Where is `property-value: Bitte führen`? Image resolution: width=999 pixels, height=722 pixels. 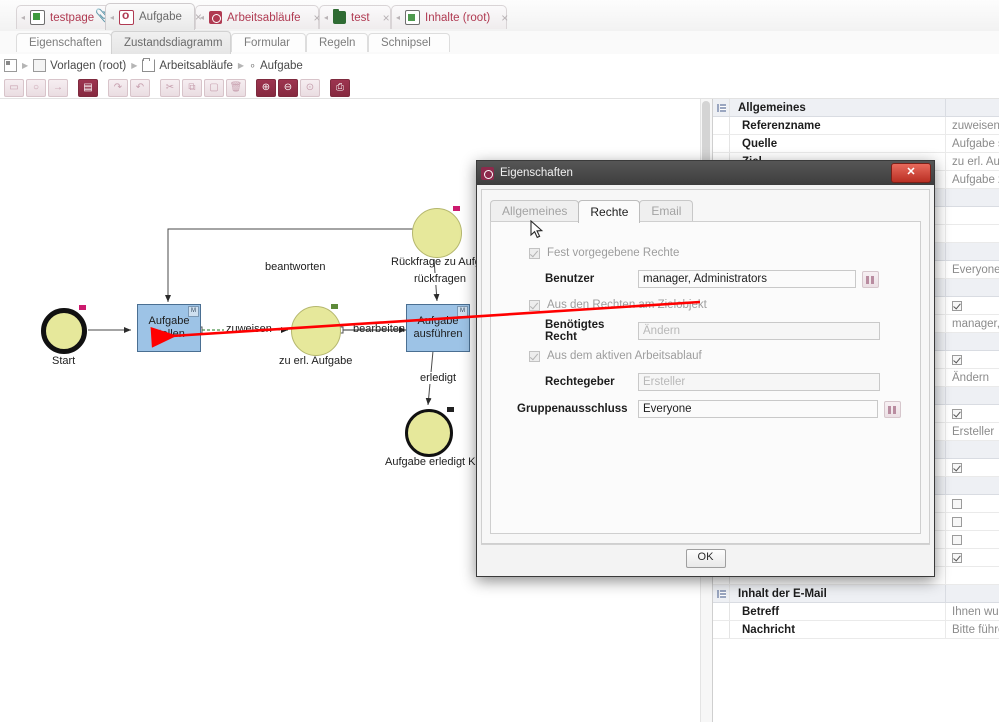 property-value: Bitte führen is located at coordinates (972, 629).